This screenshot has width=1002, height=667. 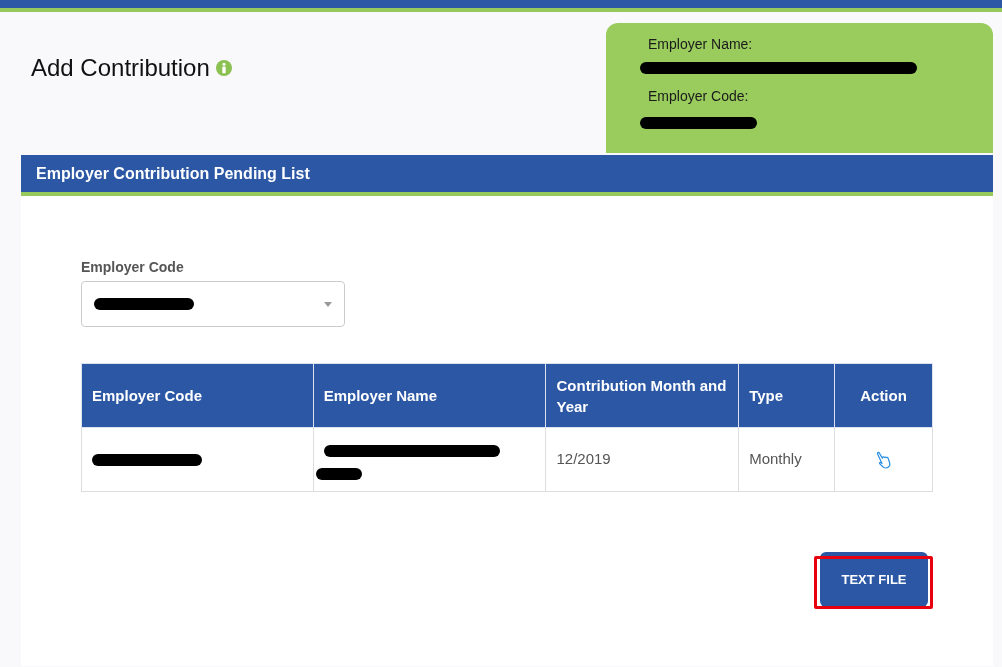 I want to click on section-header: Employer Contribution Pending List, so click(x=507, y=175).